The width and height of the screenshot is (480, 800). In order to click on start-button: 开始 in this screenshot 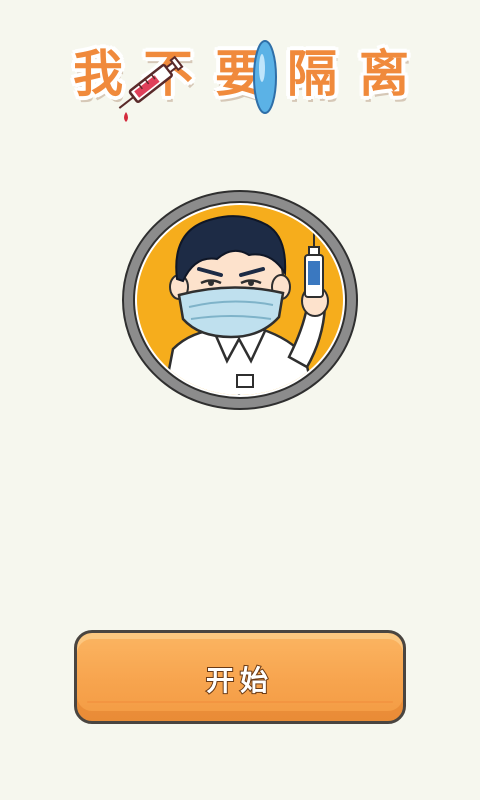, I will do `click(240, 677)`.